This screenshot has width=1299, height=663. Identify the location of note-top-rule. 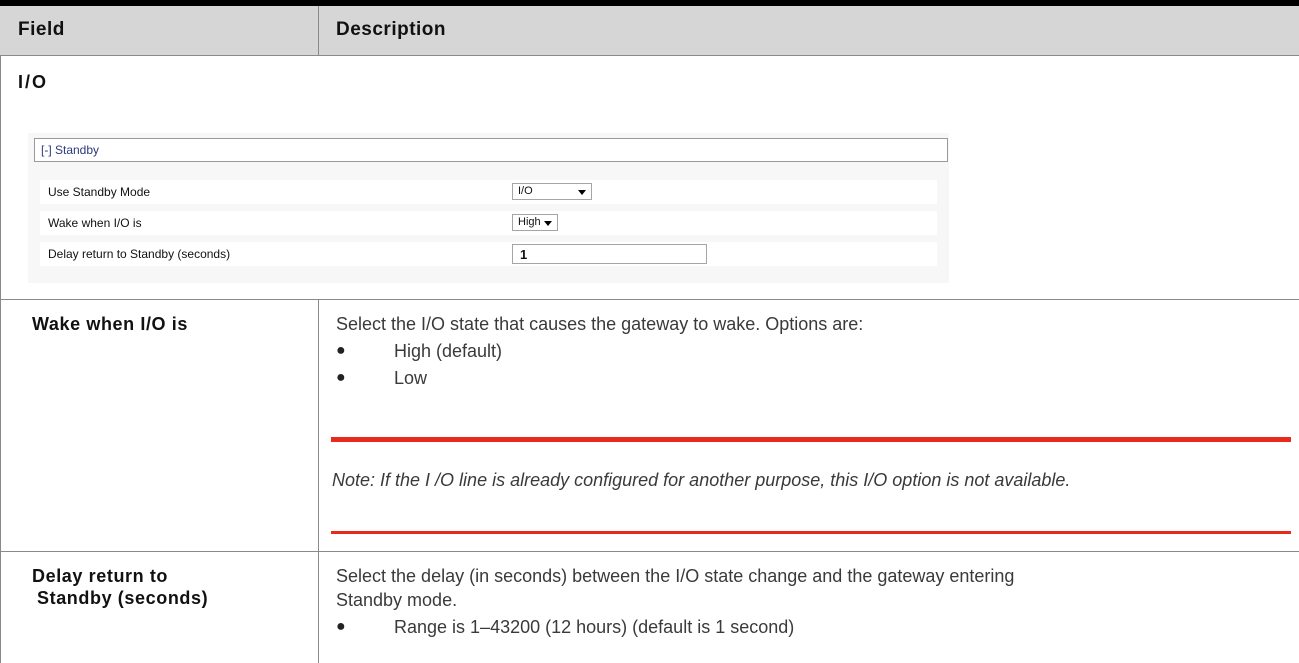
(811, 439).